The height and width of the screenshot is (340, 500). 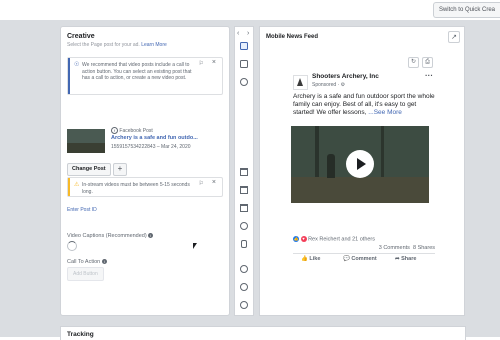 I want to click on post-source: f Facebook Post, so click(x=132, y=130).